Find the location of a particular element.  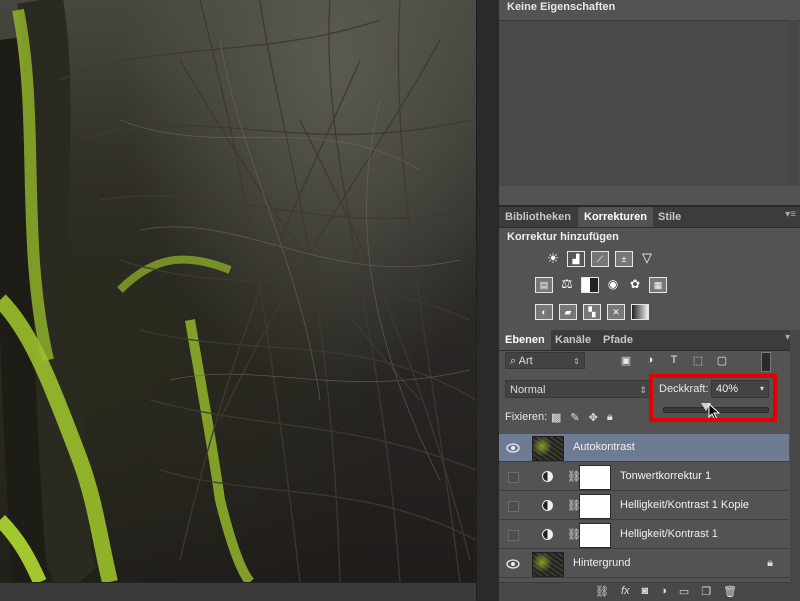

layers-bottom-icons: ⛓ fx ◙ ◑ ▭ ❐ 🗑︎ is located at coordinates (666, 591).